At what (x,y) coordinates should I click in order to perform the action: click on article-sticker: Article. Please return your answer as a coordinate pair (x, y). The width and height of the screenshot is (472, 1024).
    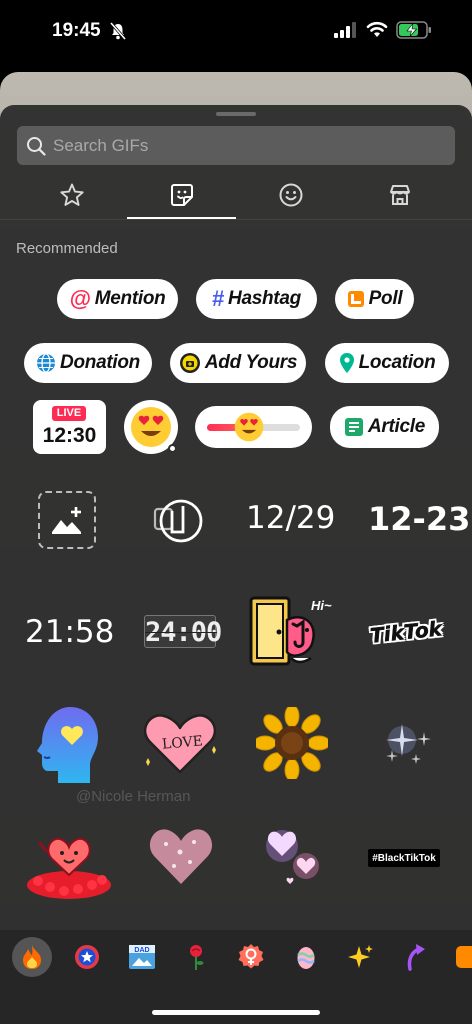
    Looking at the image, I should click on (384, 427).